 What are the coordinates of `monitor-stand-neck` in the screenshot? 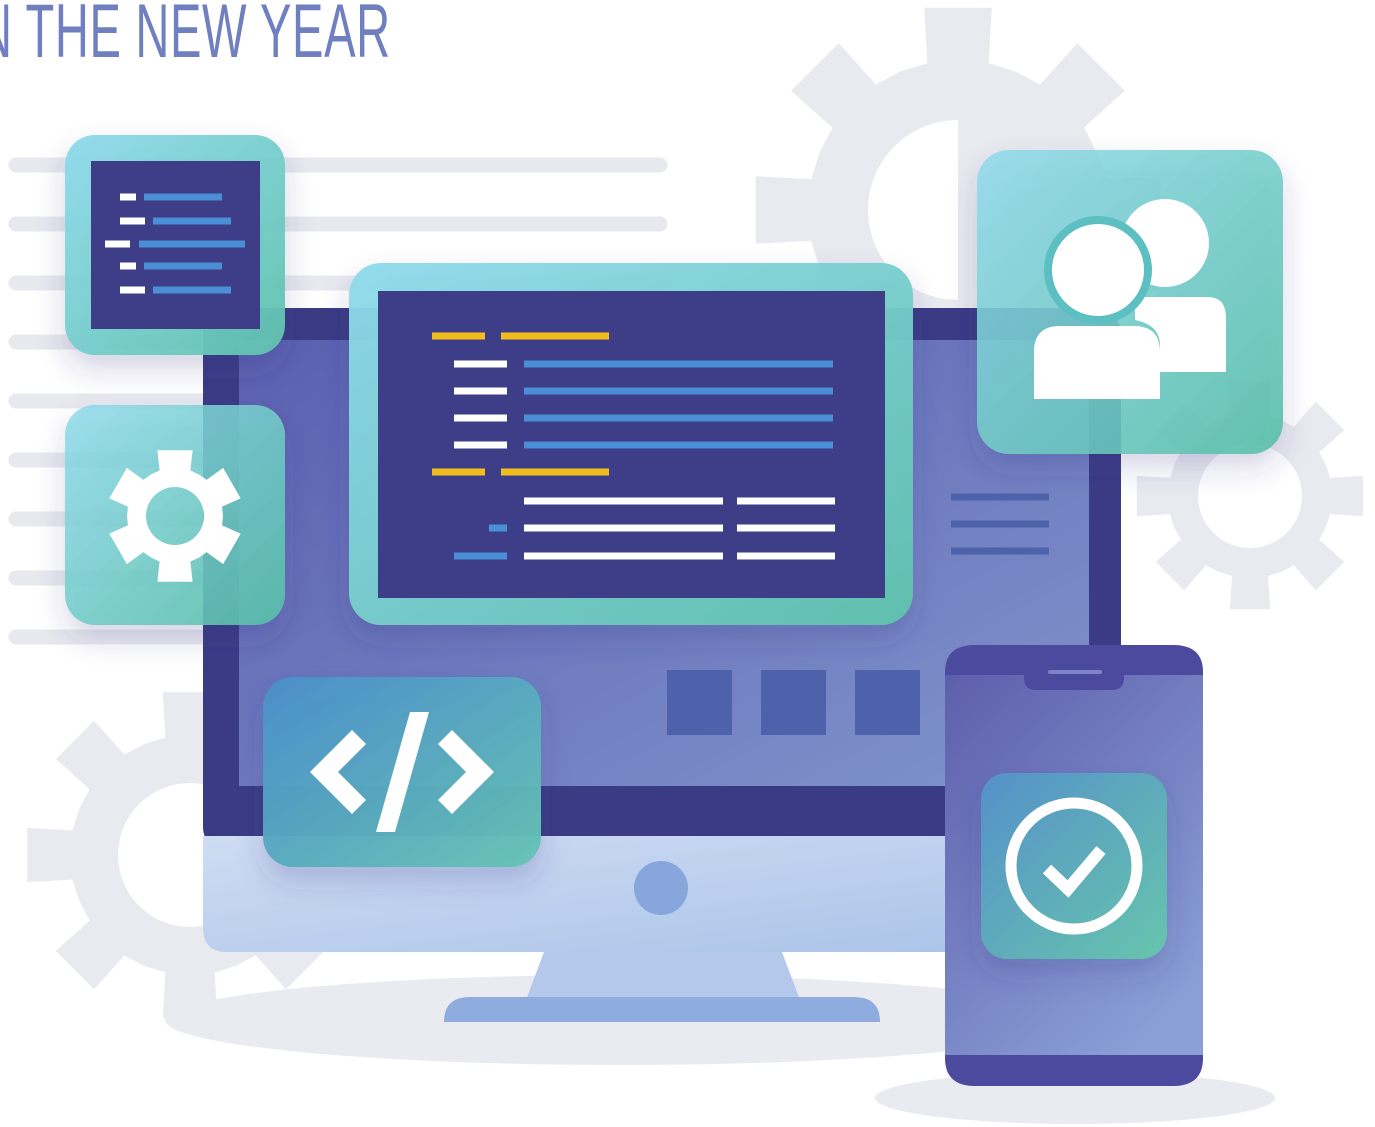 It's located at (663, 976).